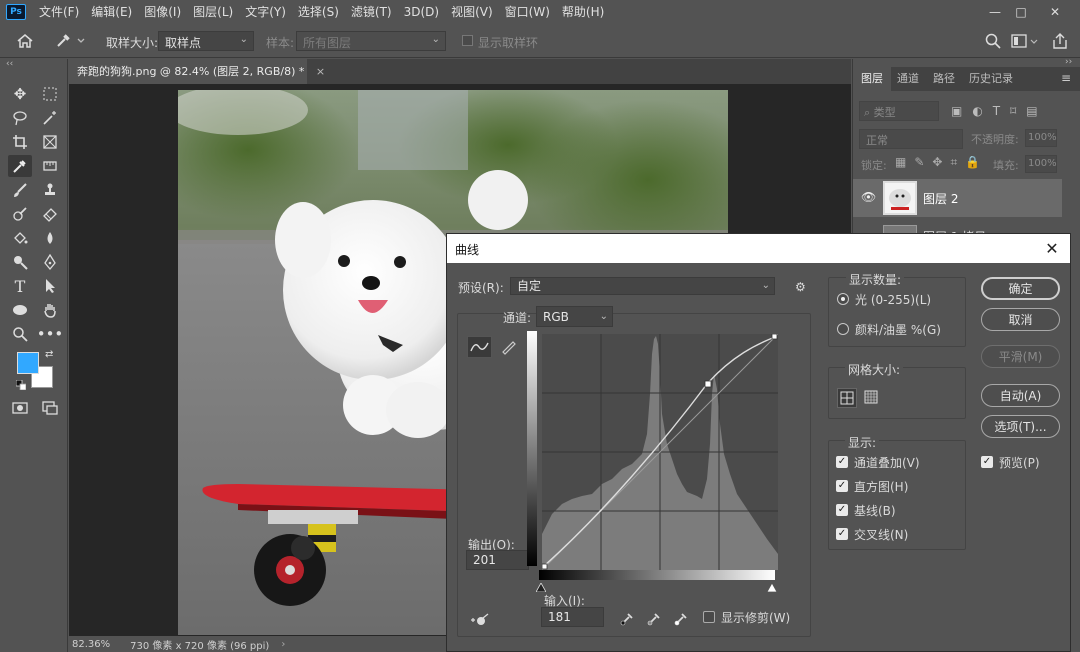  Describe the element at coordinates (802, 287) in the screenshot. I see `preset-options-gear-icon: ⚙` at that location.